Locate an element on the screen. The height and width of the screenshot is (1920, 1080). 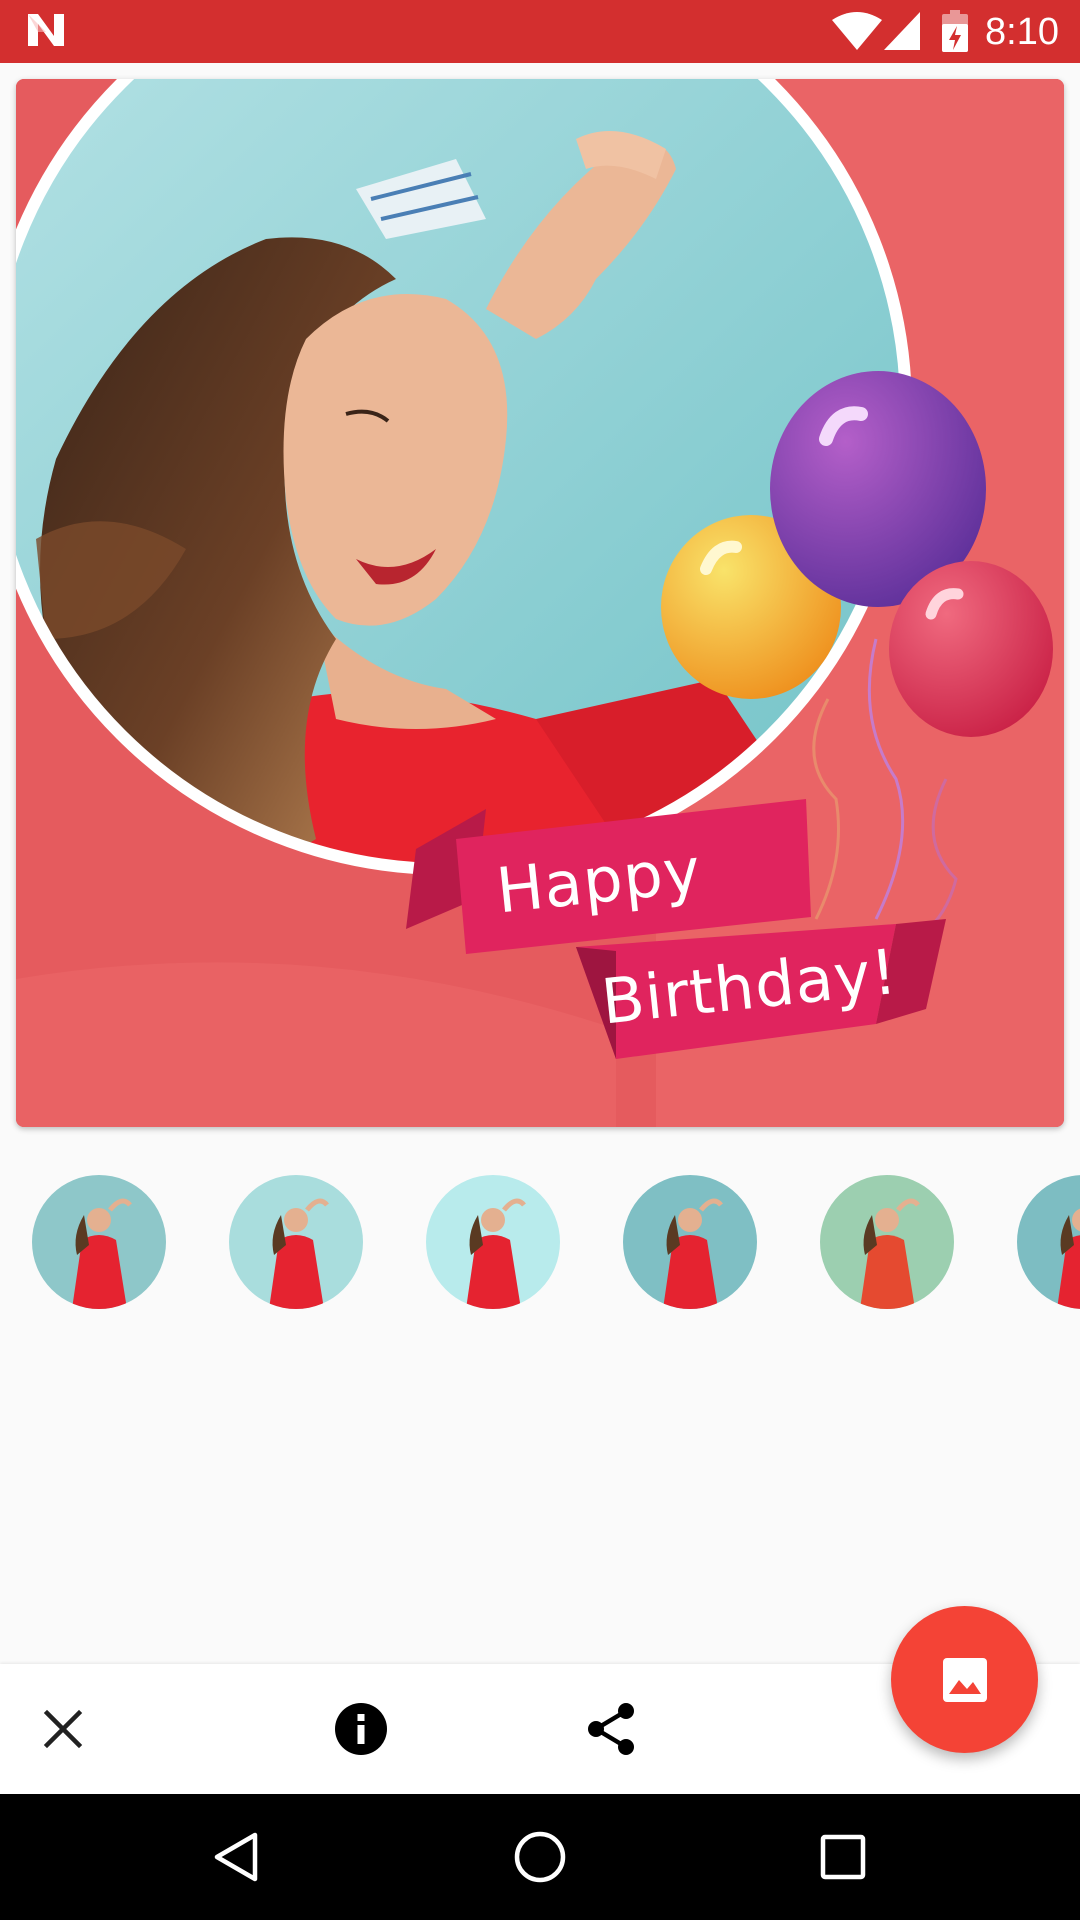
home-icon is located at coordinates (540, 1857).